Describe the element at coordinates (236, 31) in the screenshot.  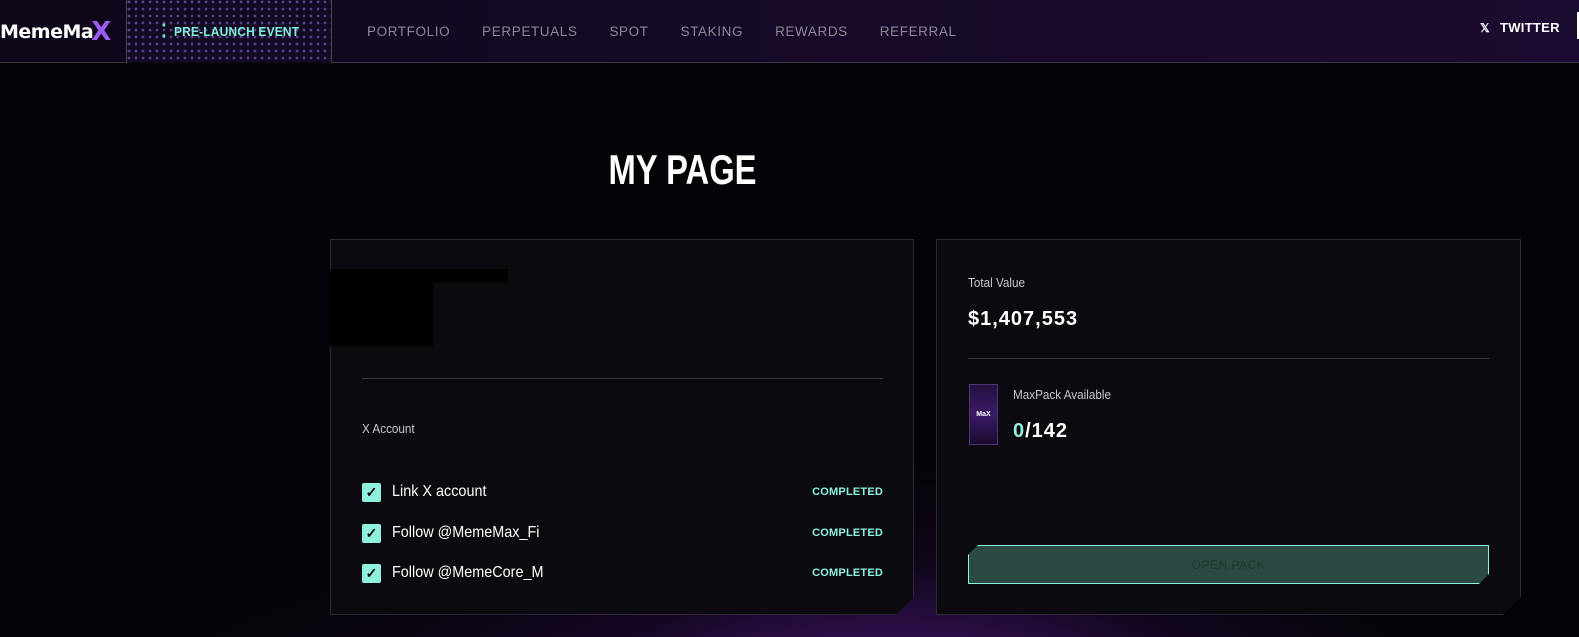
I see `event-label: PRE-LAUNCH EVENT` at that location.